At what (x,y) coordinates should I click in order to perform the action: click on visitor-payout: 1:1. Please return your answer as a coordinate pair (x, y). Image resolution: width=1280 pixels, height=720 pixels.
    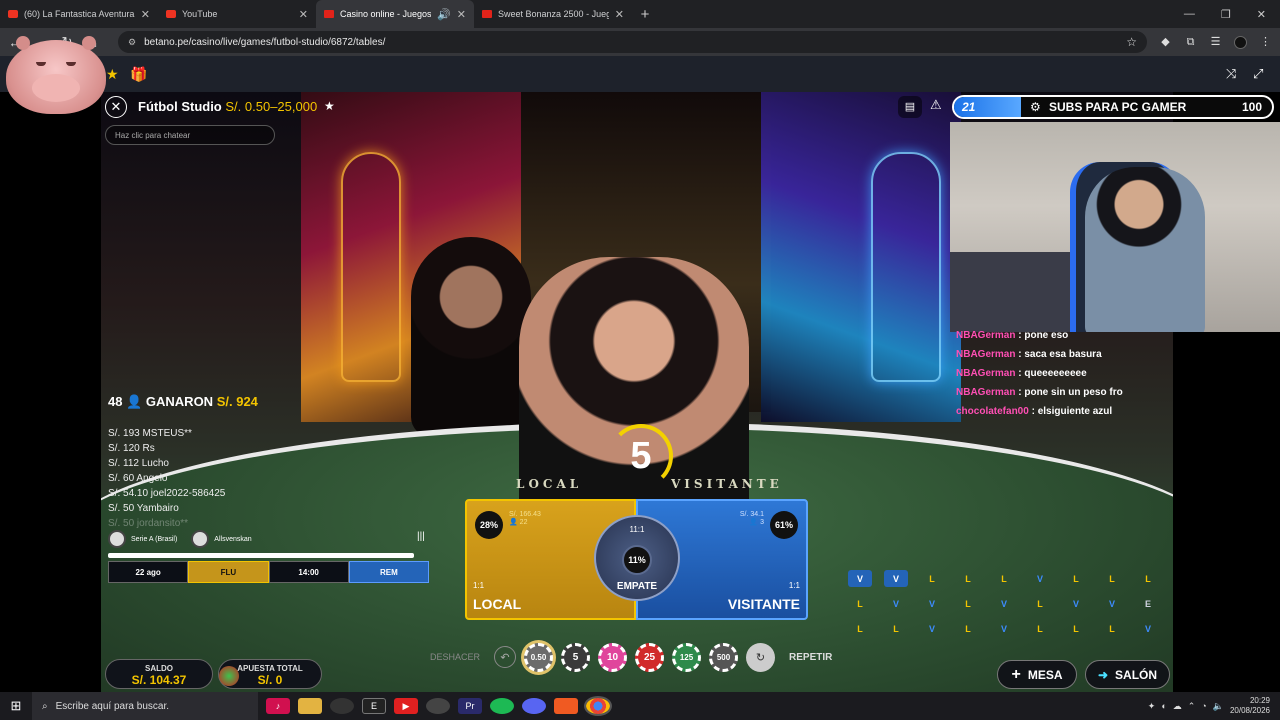
    Looking at the image, I should click on (794, 585).